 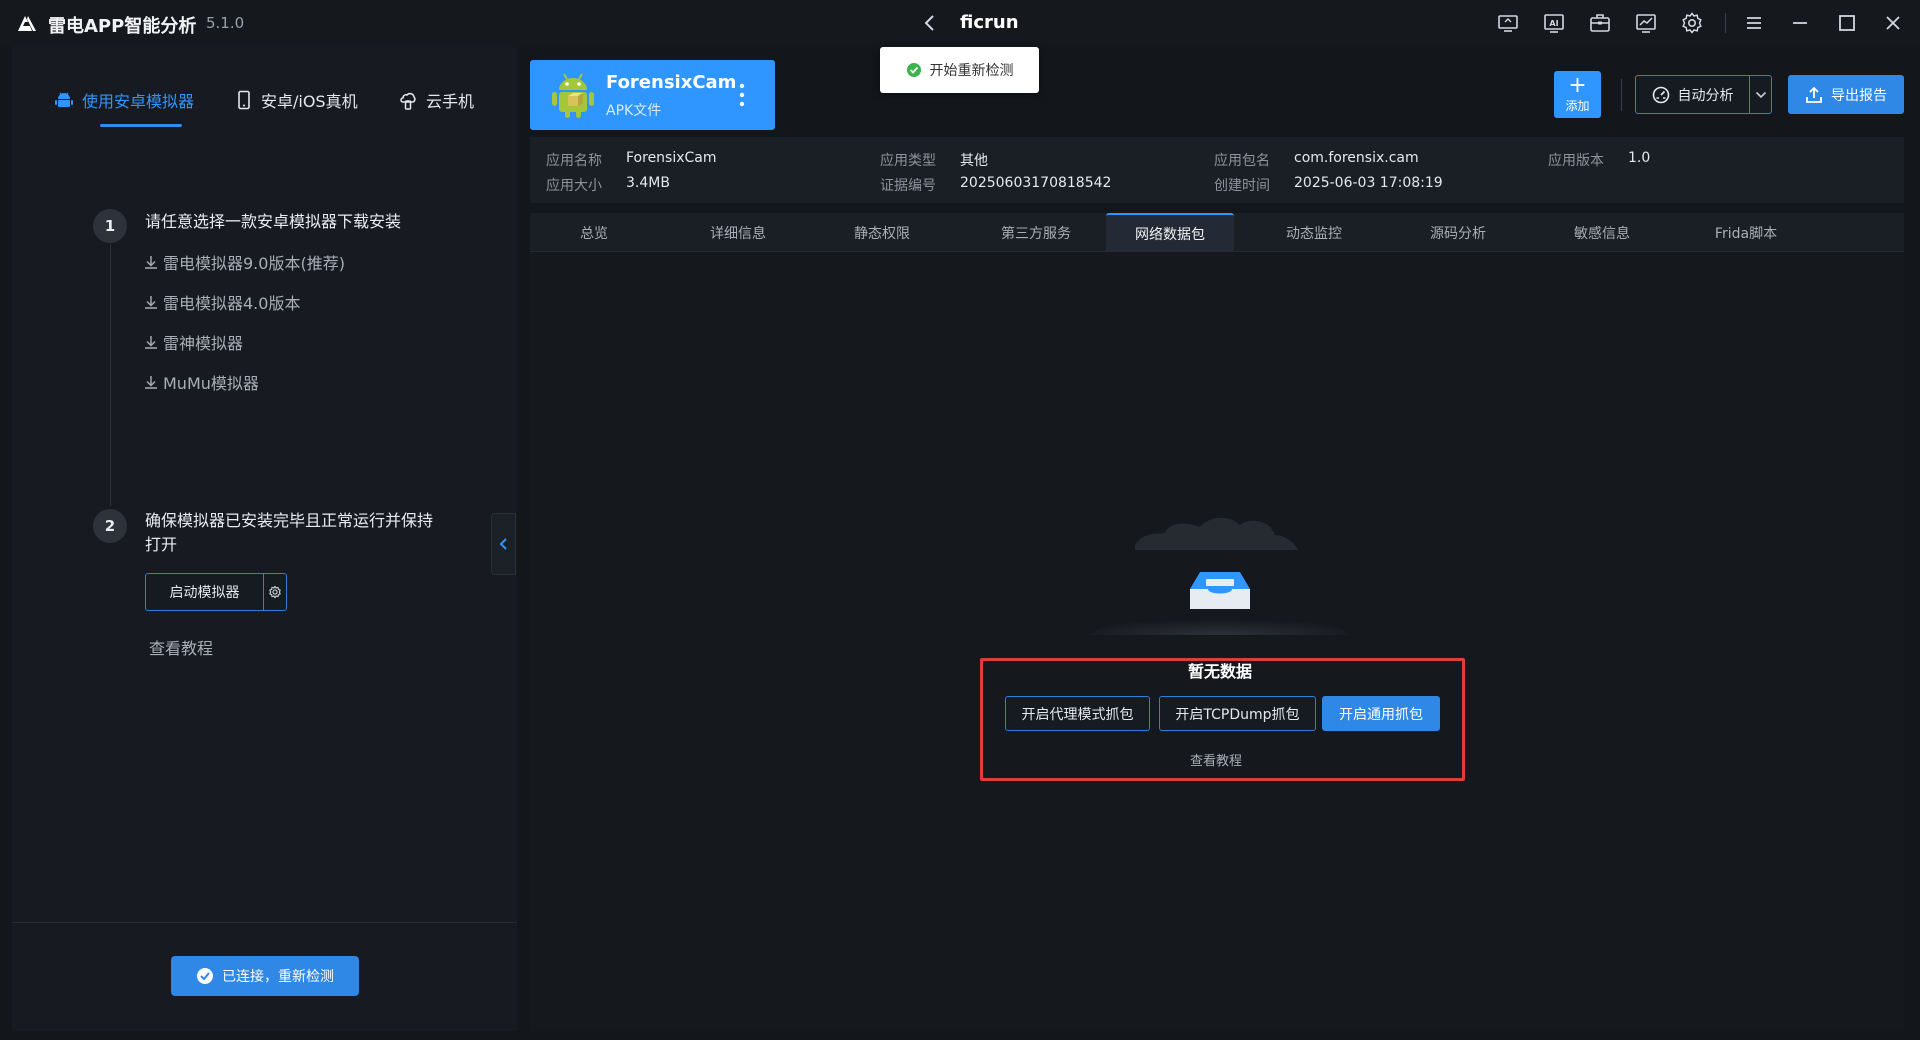 I want to click on app-size-value: 3.4MB, so click(x=648, y=183).